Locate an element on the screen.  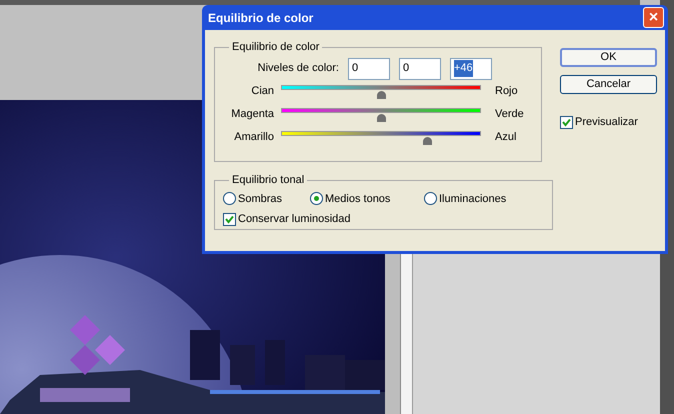
input-field: +46 is located at coordinates (471, 69).